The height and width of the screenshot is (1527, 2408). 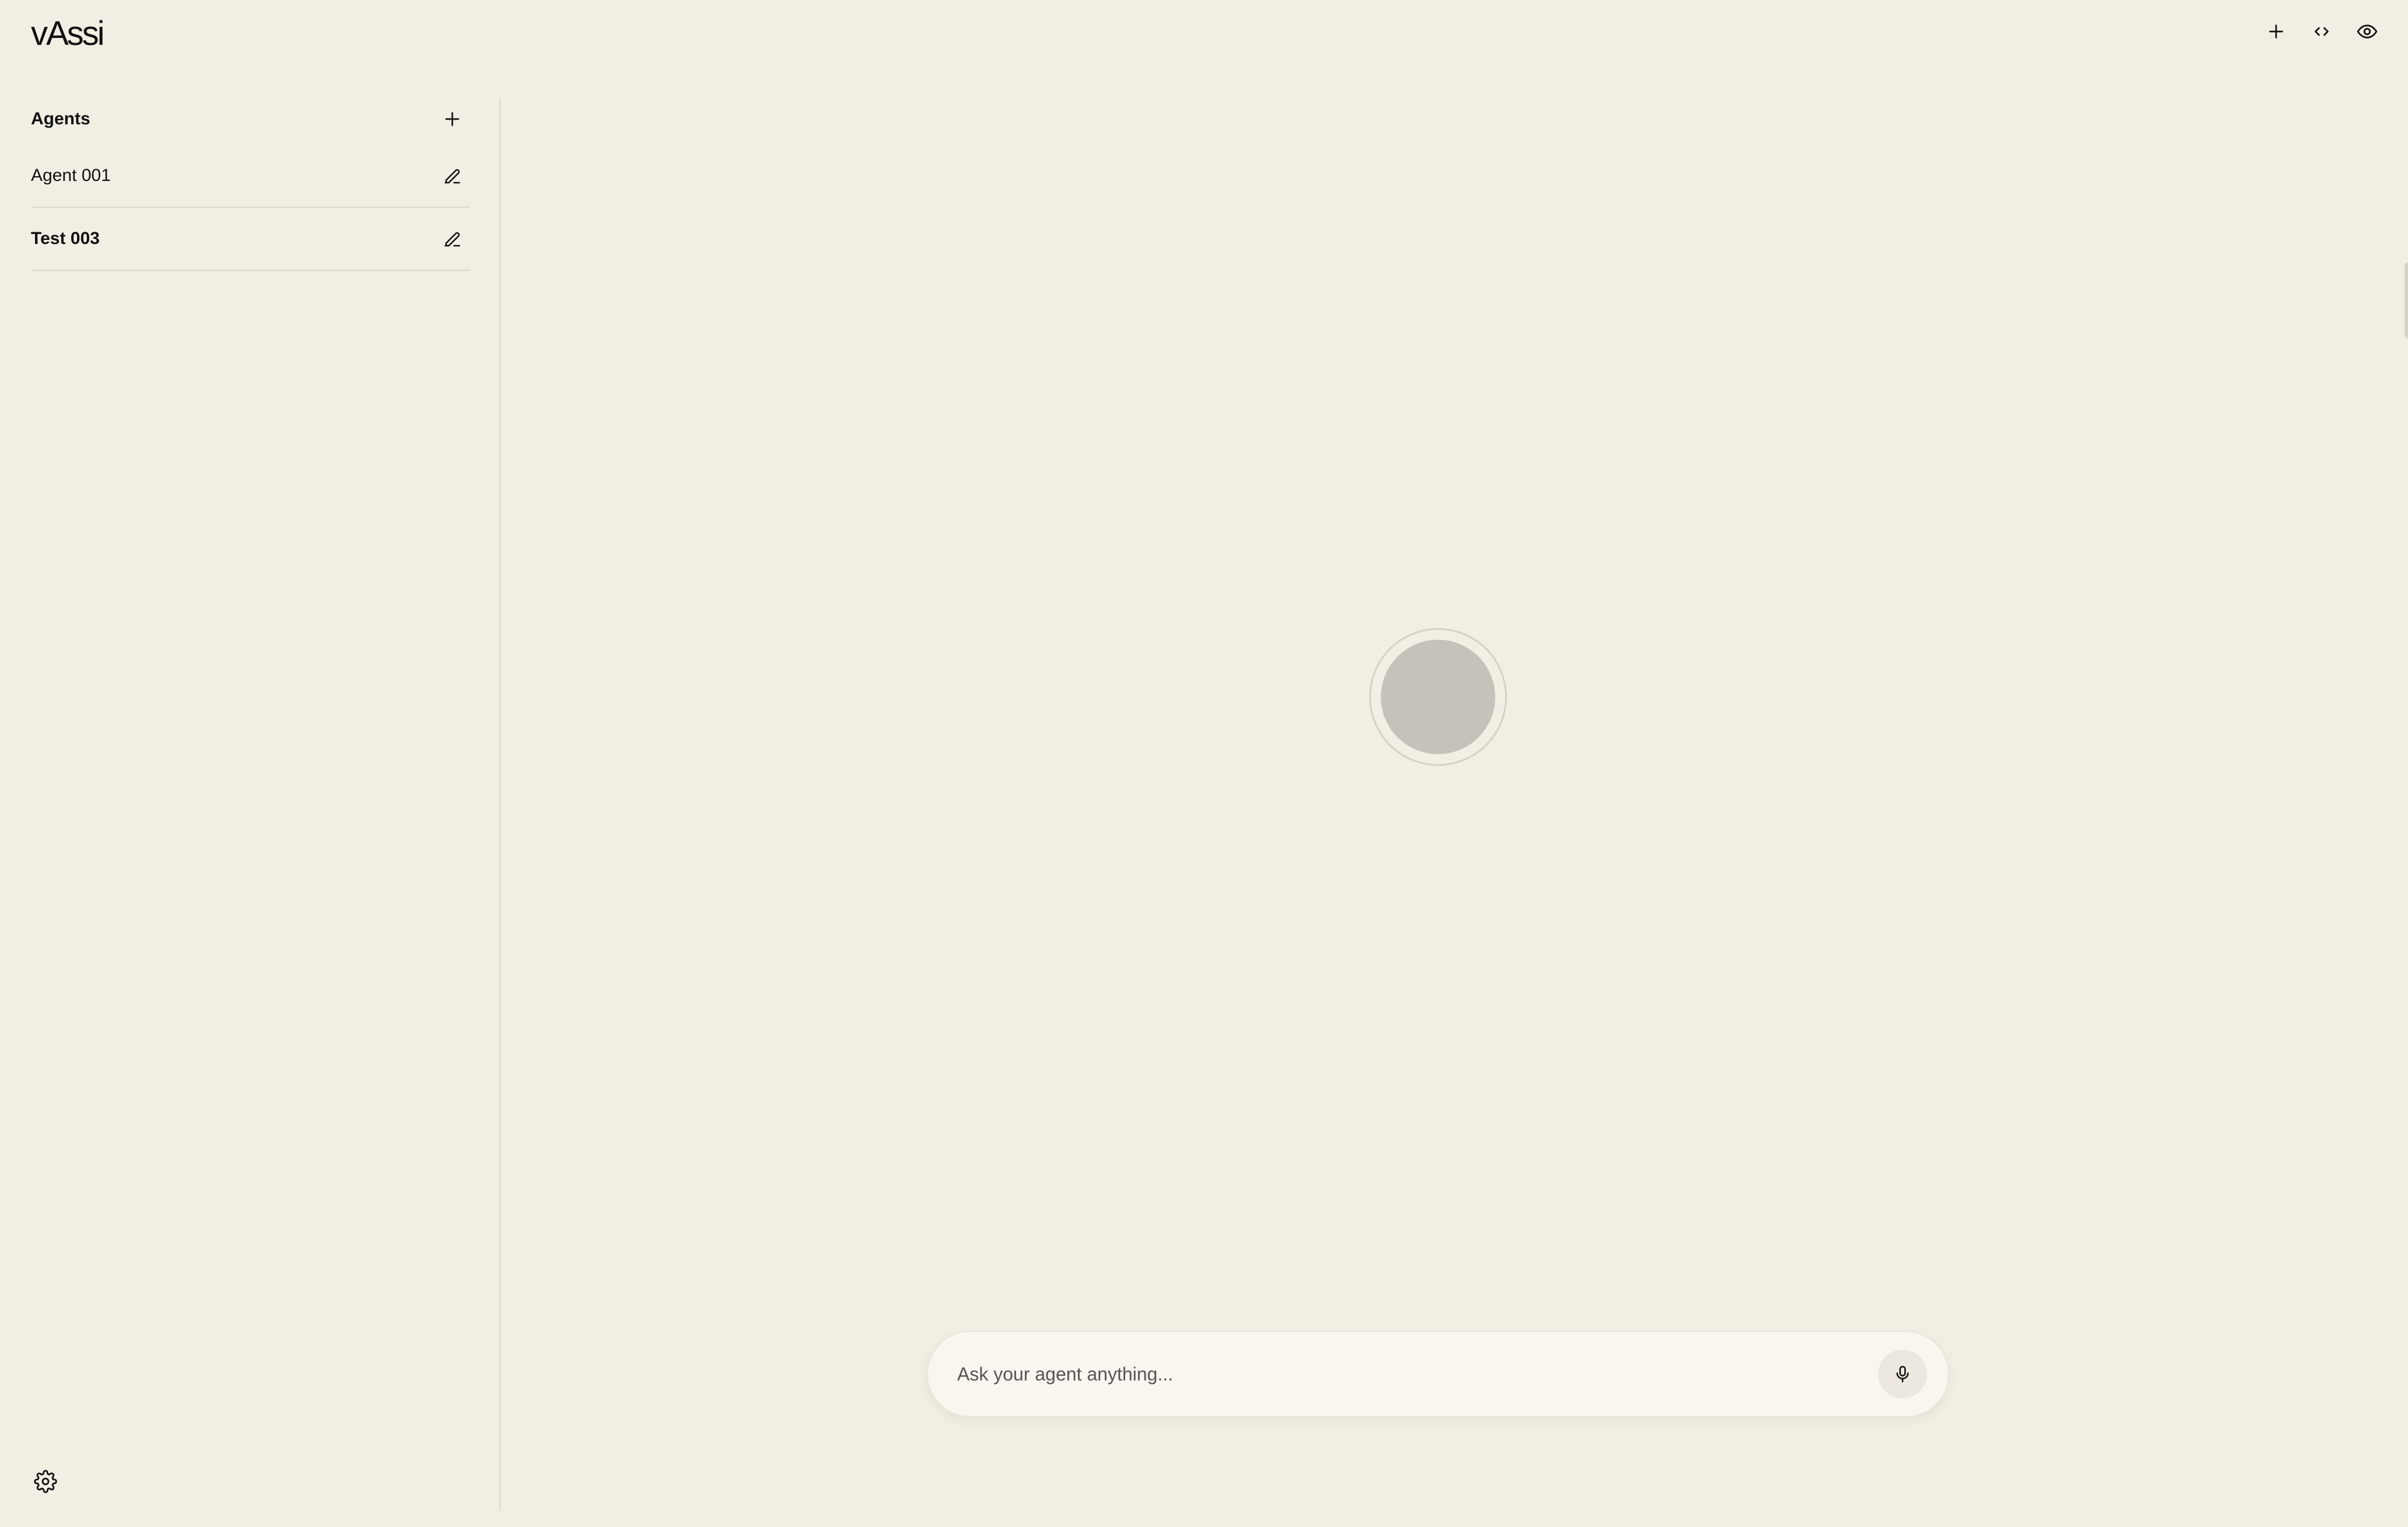 I want to click on agent-list: Agent 001 Test 003, so click(x=250, y=208).